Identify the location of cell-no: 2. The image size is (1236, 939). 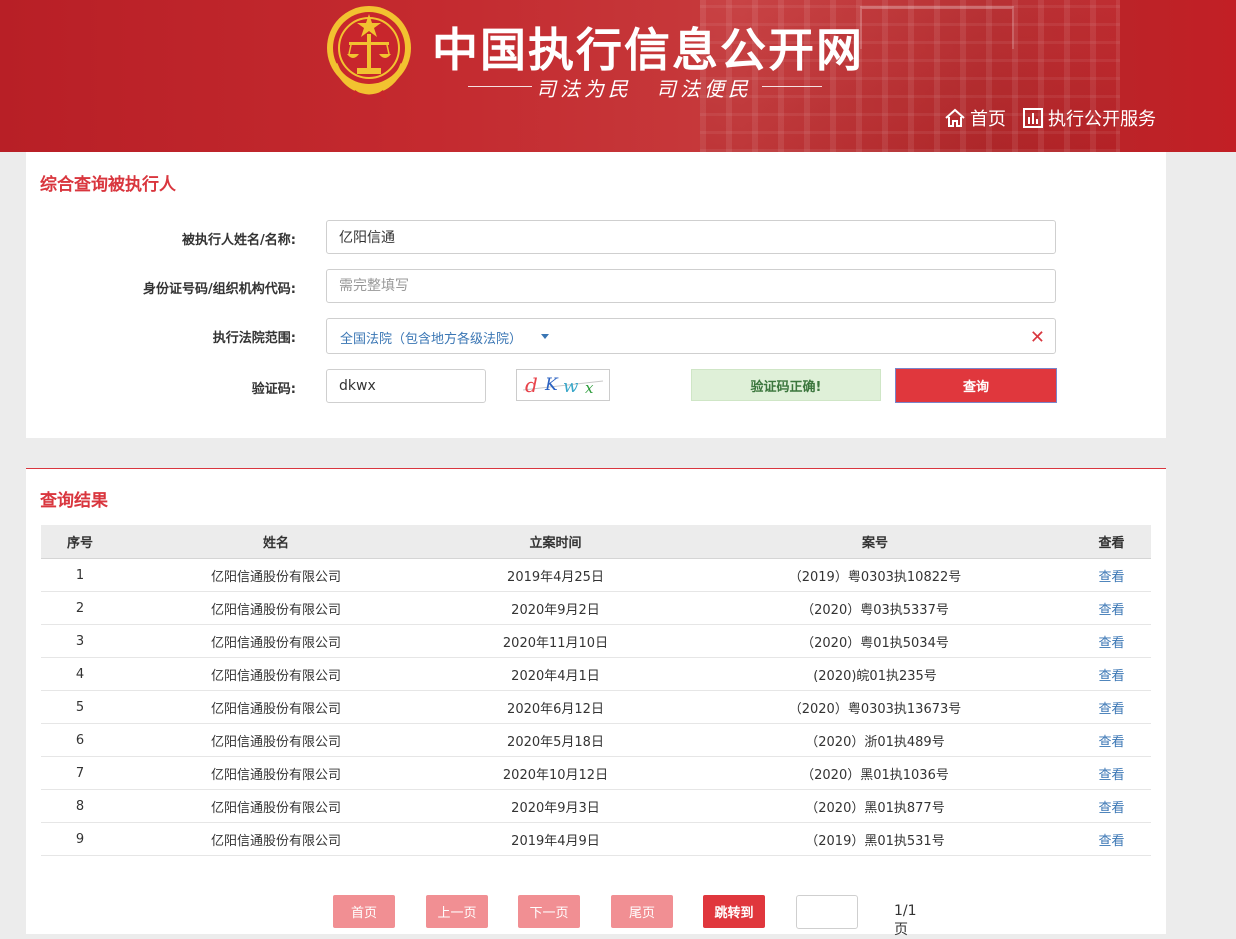
(80, 608).